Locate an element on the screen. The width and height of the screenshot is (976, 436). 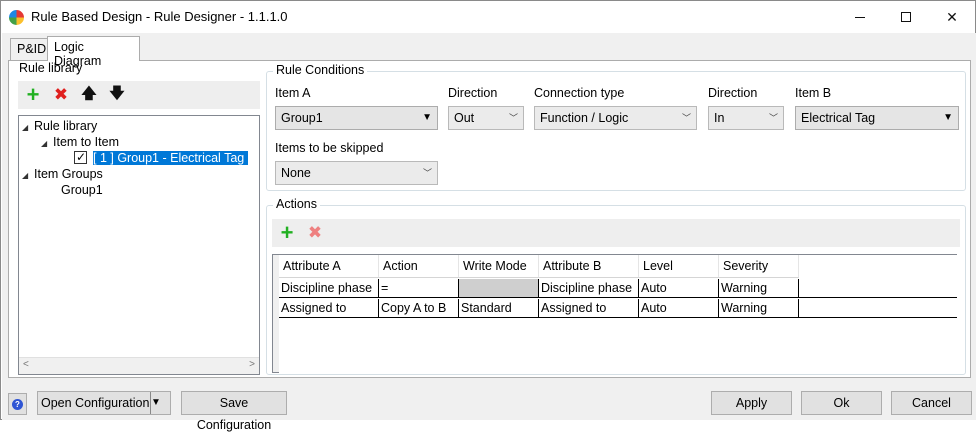
tab-logic-diagram: Logic Diagram is located at coordinates (93, 52).